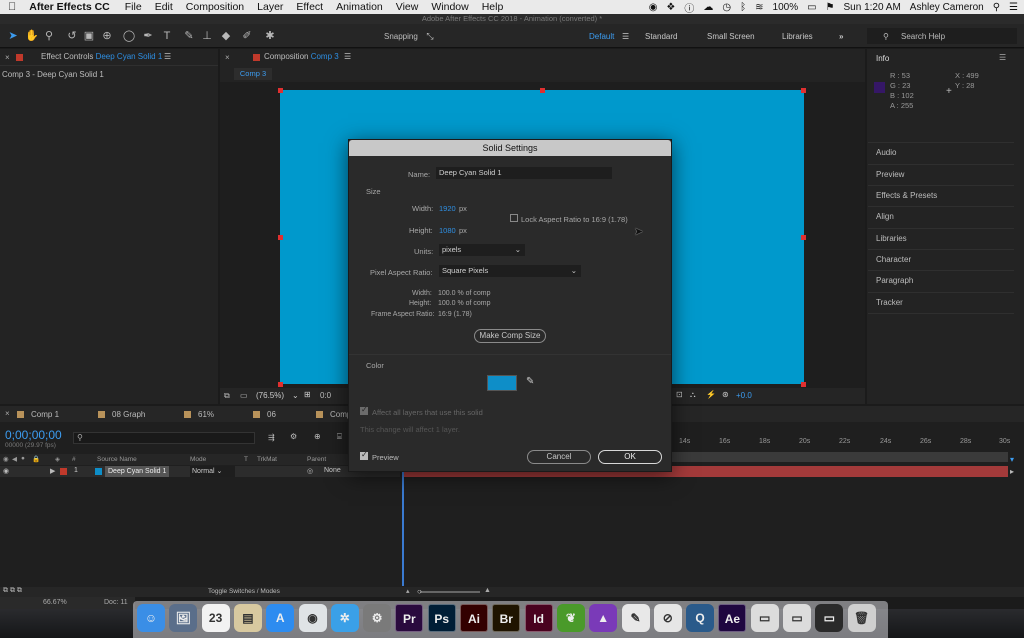  What do you see at coordinates (301, 57) in the screenshot?
I see `composition-tab: Composition Comp 3` at bounding box center [301, 57].